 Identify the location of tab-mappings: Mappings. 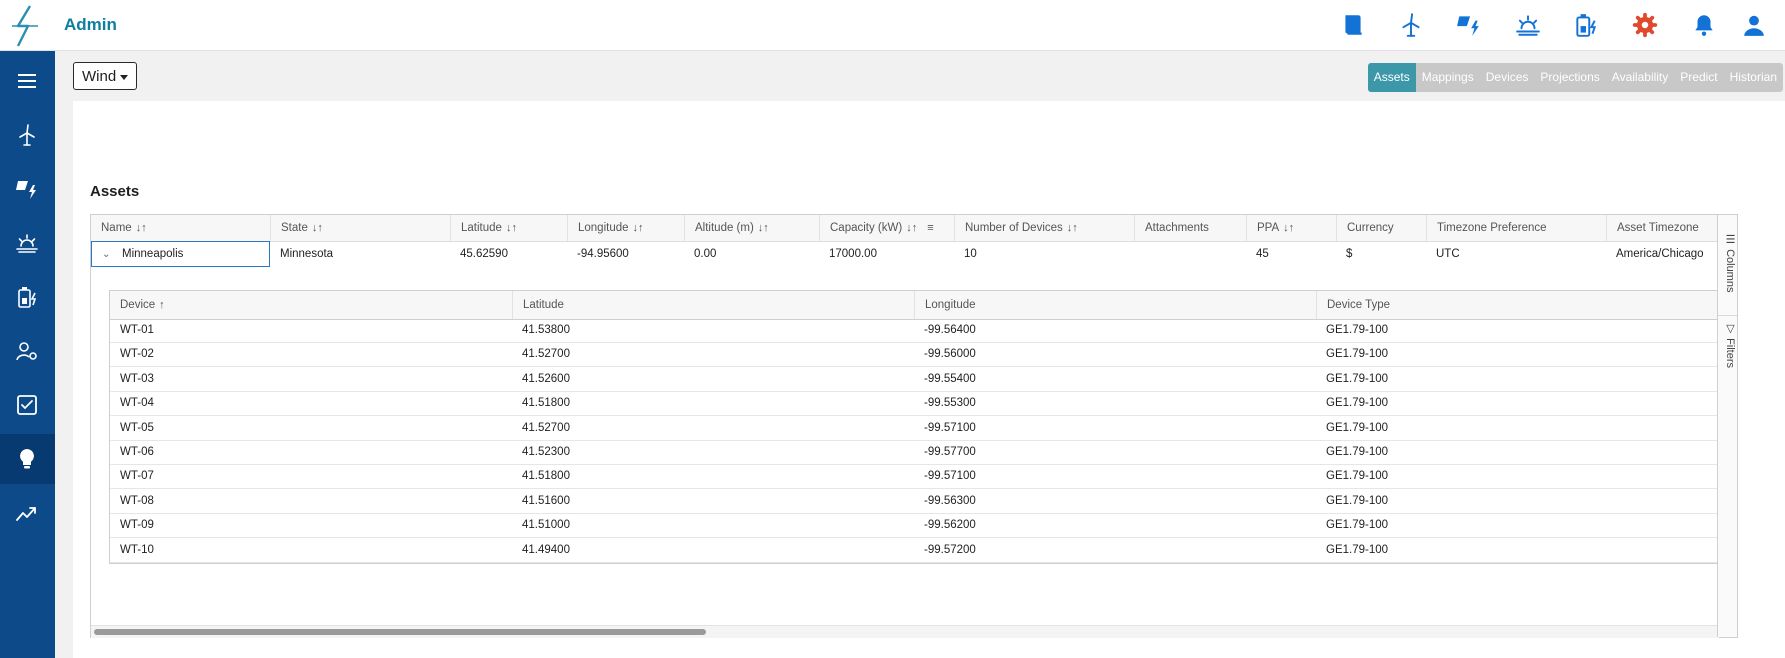
(1447, 77).